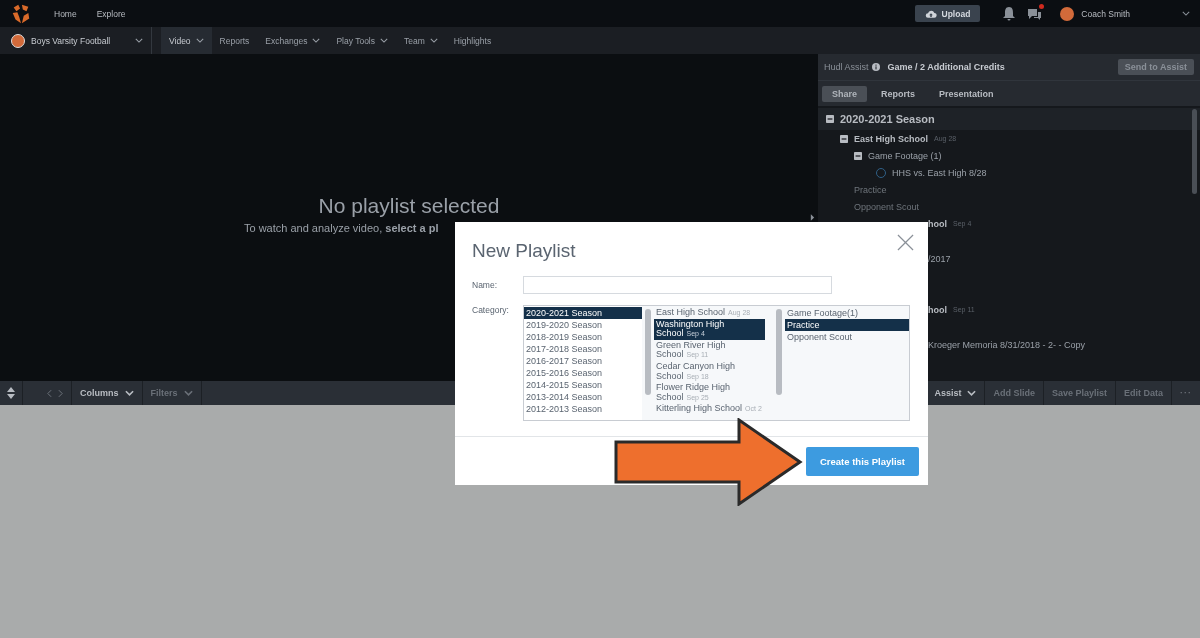 Image resolution: width=1200 pixels, height=638 pixels. What do you see at coordinates (293, 40) in the screenshot?
I see `nav-tab: Exchanges` at bounding box center [293, 40].